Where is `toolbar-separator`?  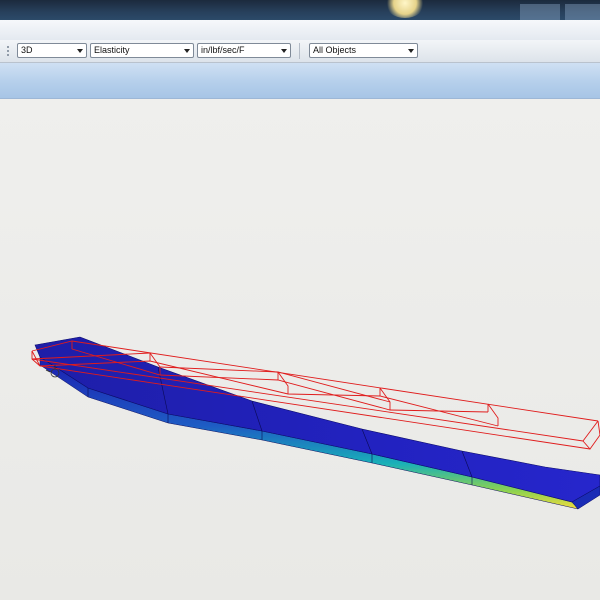 toolbar-separator is located at coordinates (299, 51).